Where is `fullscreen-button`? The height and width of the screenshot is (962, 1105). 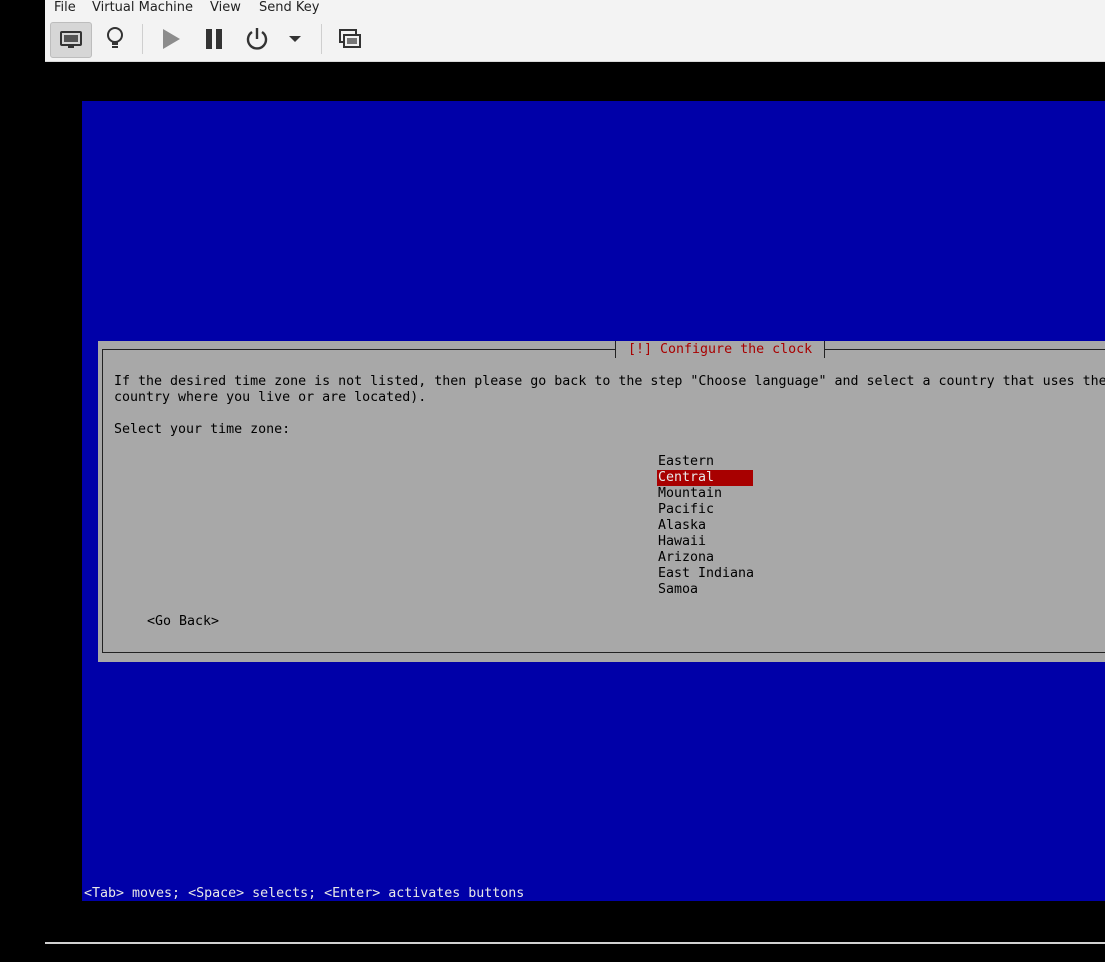 fullscreen-button is located at coordinates (350, 39).